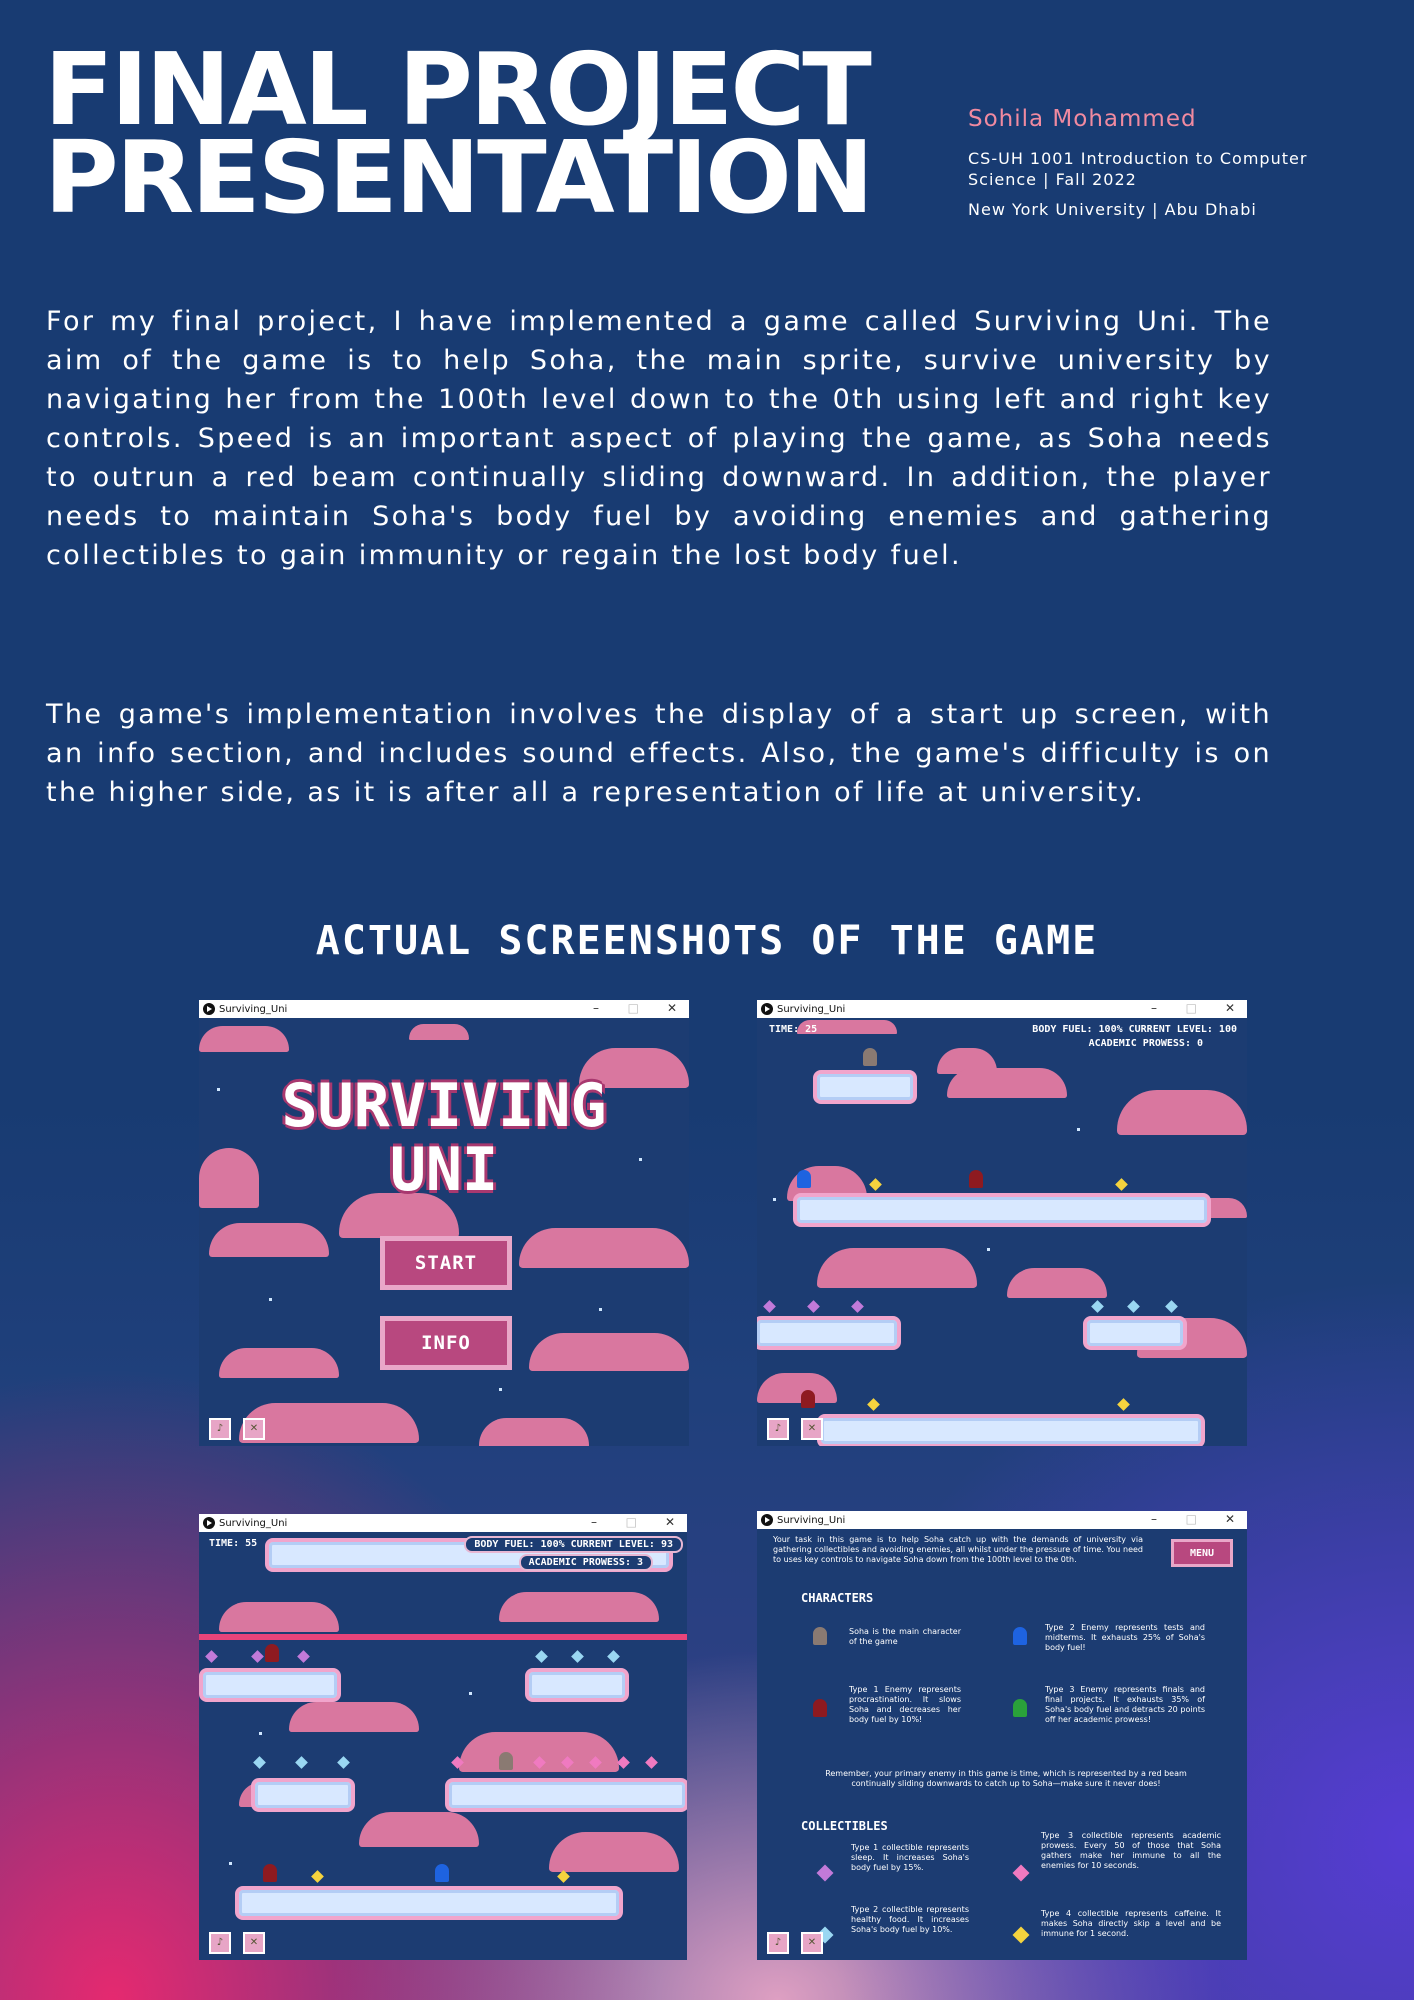 Image resolution: width=1414 pixels, height=2000 pixels. Describe the element at coordinates (1134, 1029) in the screenshot. I see `hud-fuel-level: BODY FUEL: 100% CURRENT LEVEL: 100` at that location.